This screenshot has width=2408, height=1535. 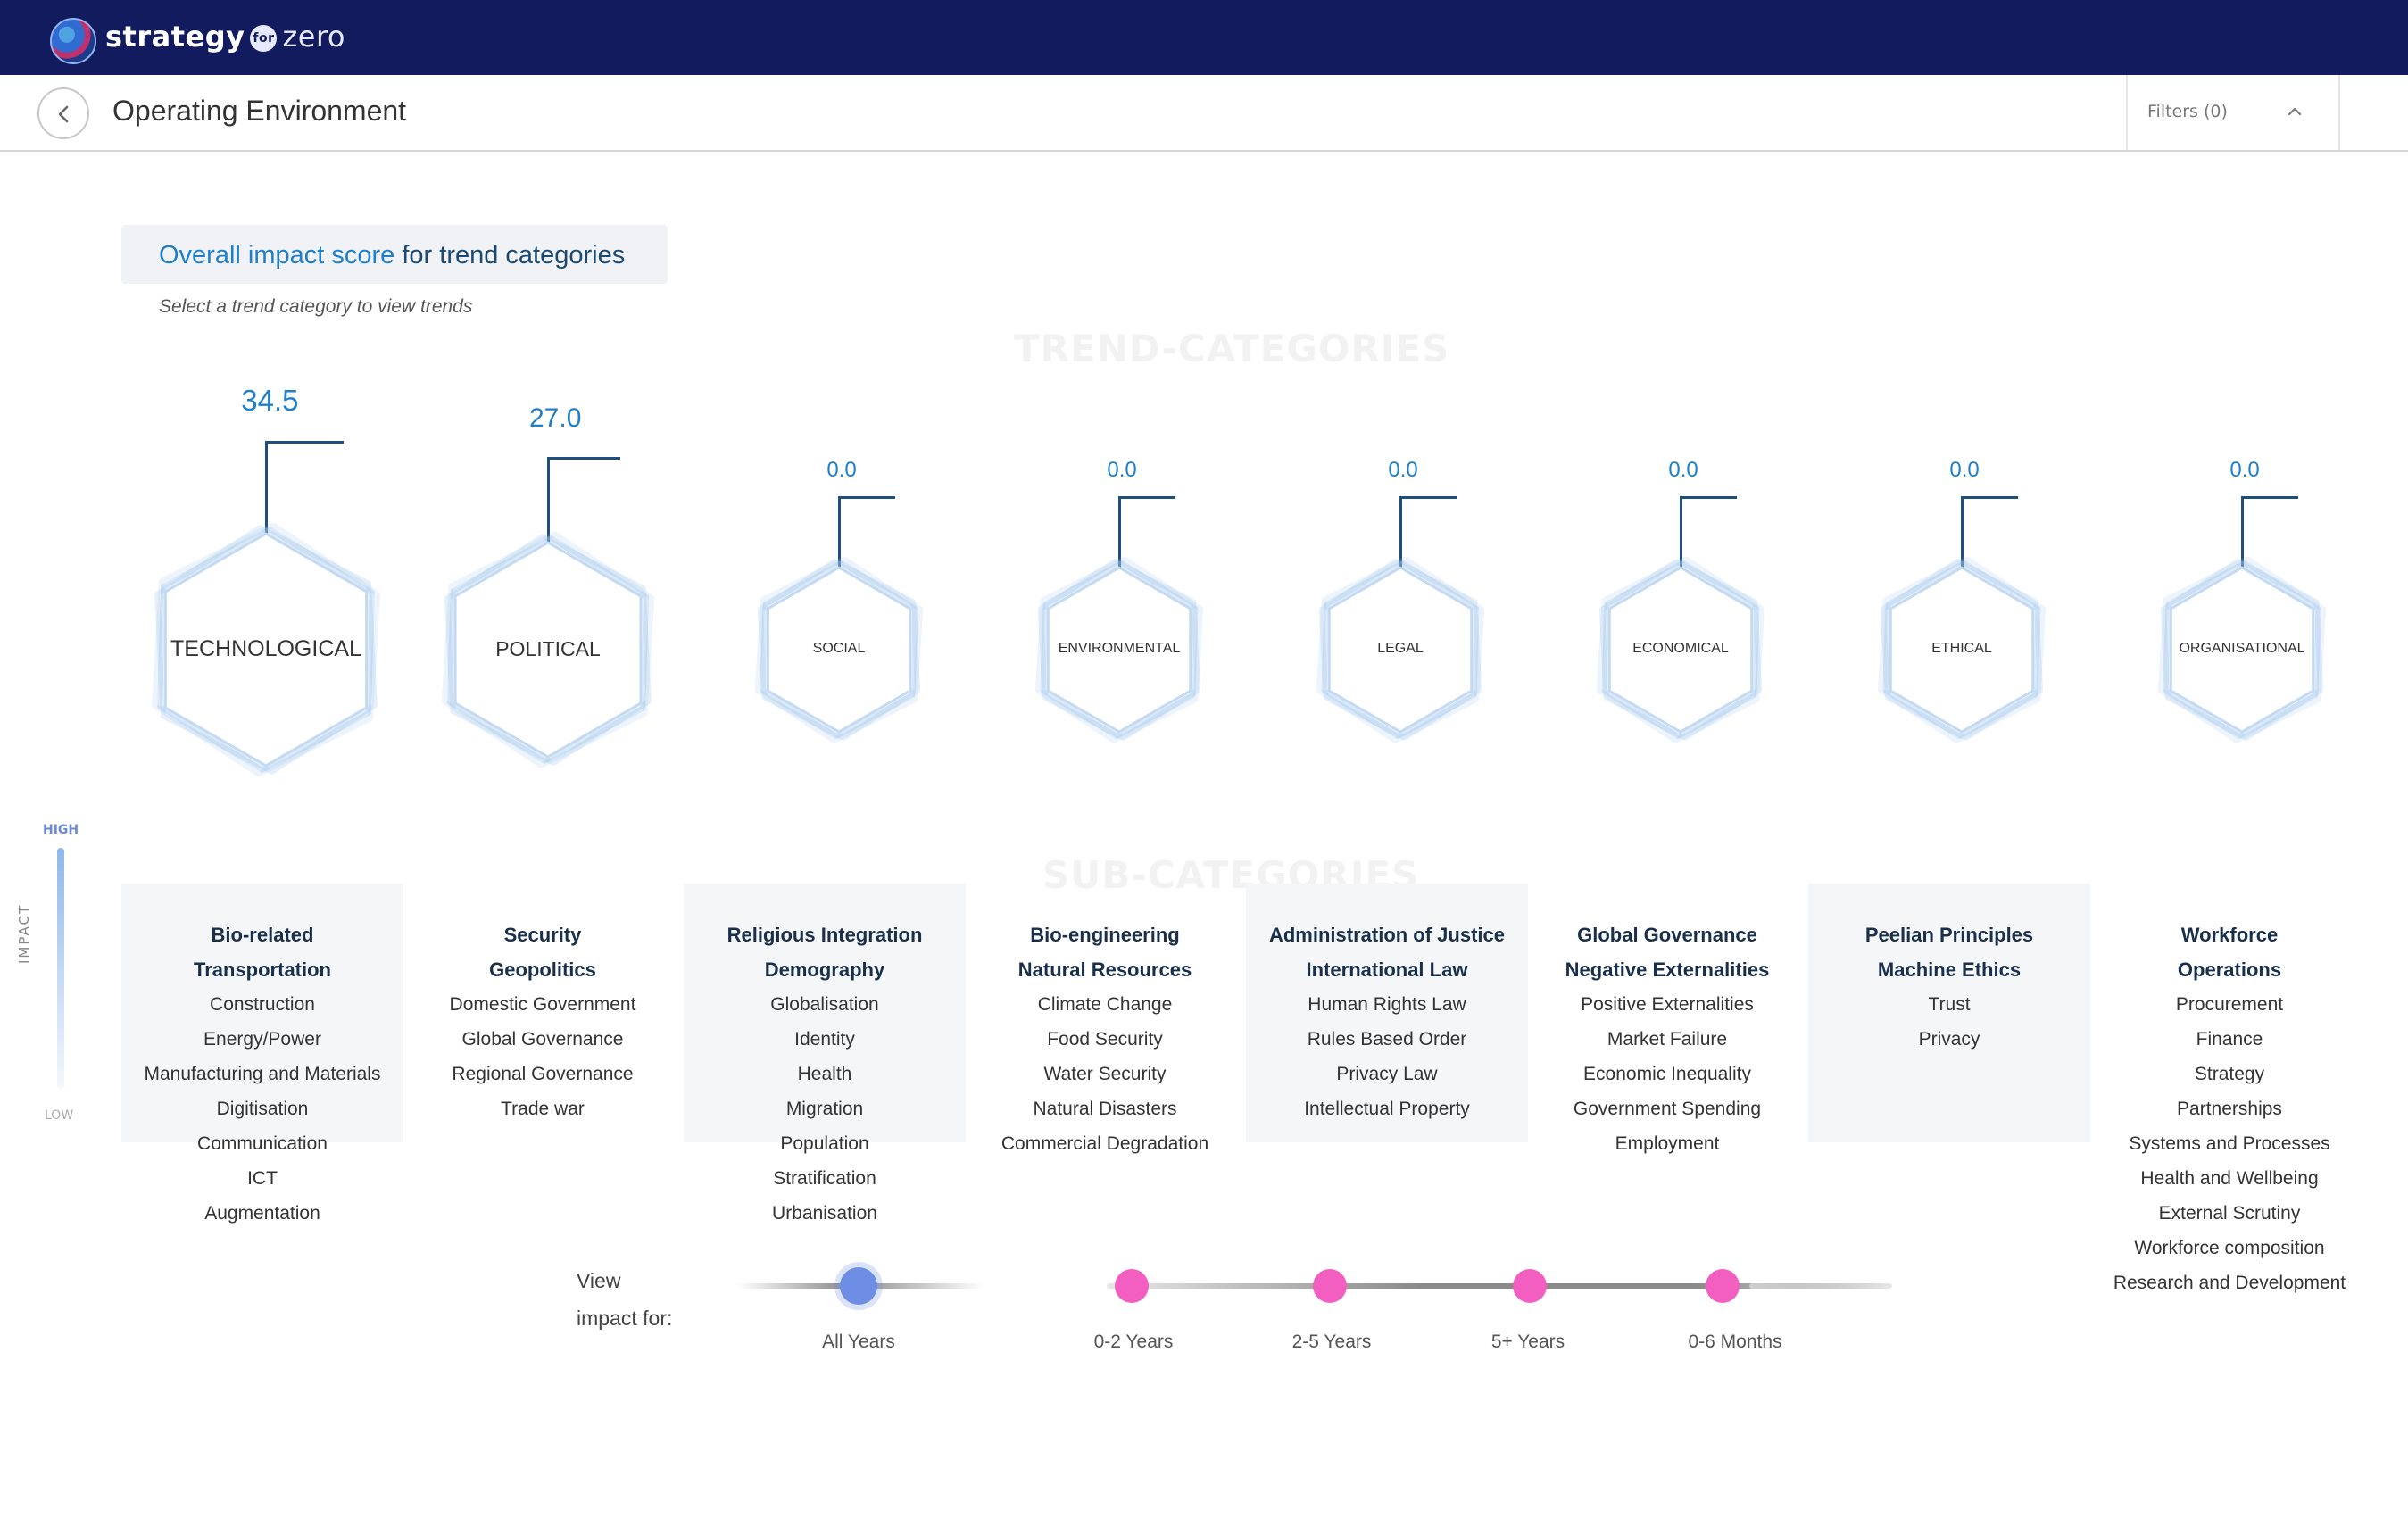 I want to click on sub-category-item: Trade war, so click(x=543, y=1108).